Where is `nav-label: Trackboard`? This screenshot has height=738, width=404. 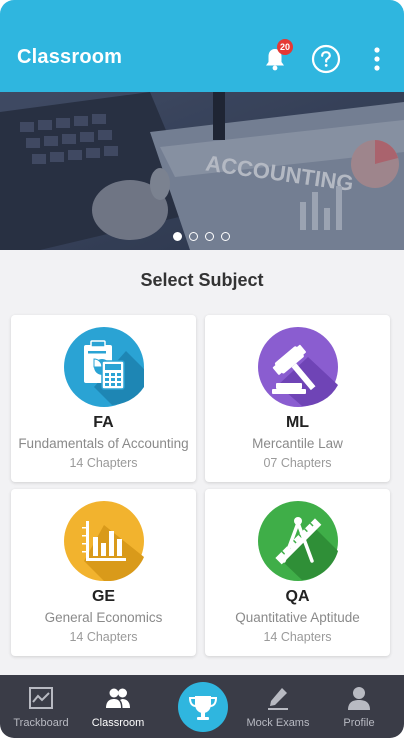 nav-label: Trackboard is located at coordinates (41, 723).